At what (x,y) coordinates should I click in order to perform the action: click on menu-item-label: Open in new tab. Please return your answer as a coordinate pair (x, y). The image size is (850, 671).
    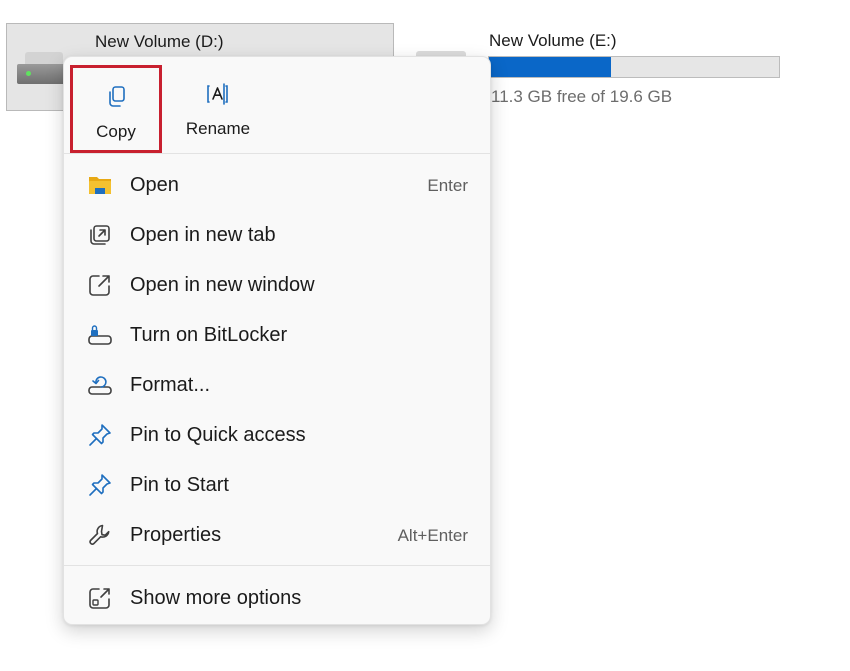
    Looking at the image, I should click on (203, 235).